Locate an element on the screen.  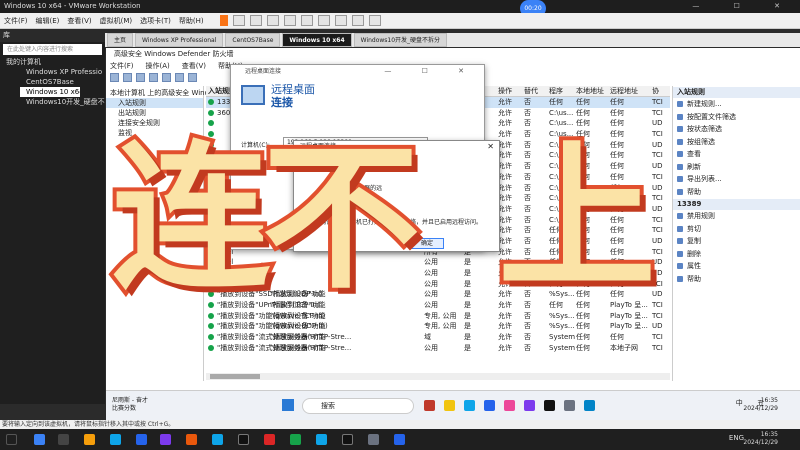
cell-ov: 否 is located at coordinates (527, 112).